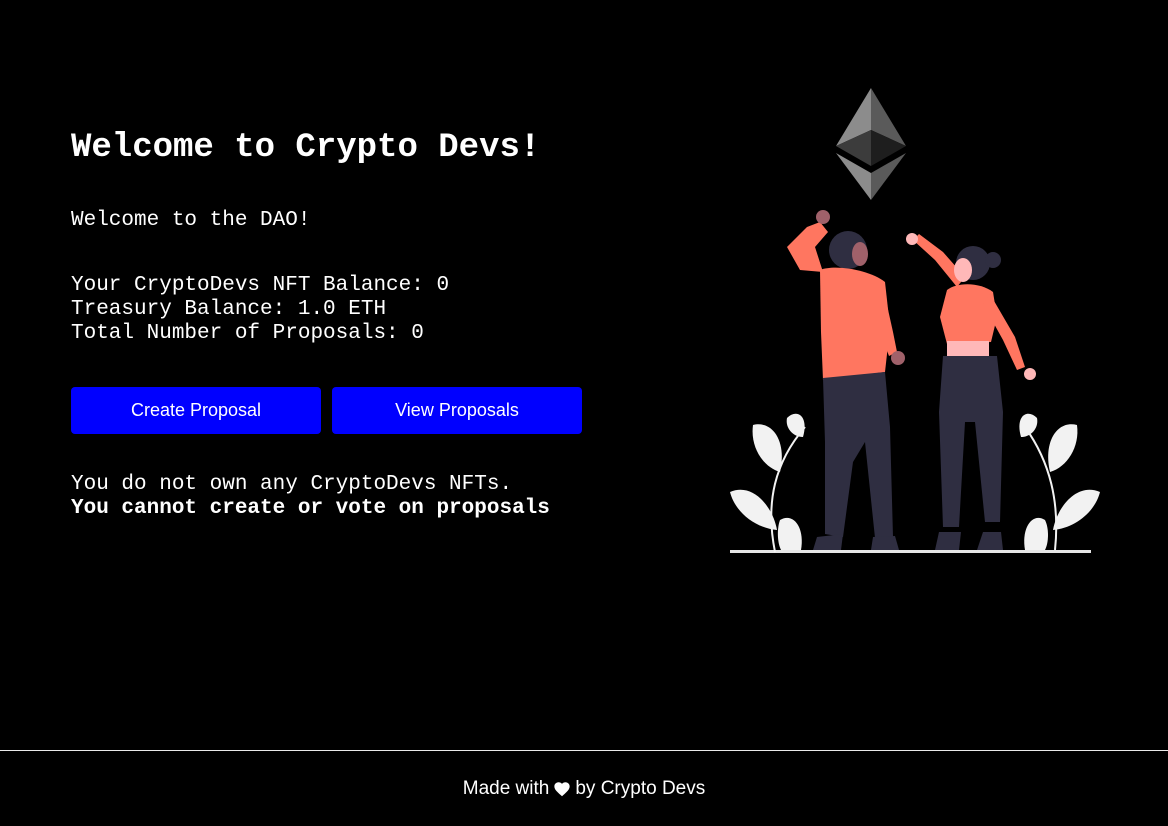 Image resolution: width=1168 pixels, height=826 pixels. What do you see at coordinates (871, 144) in the screenshot?
I see `ethereum-logo-icon` at bounding box center [871, 144].